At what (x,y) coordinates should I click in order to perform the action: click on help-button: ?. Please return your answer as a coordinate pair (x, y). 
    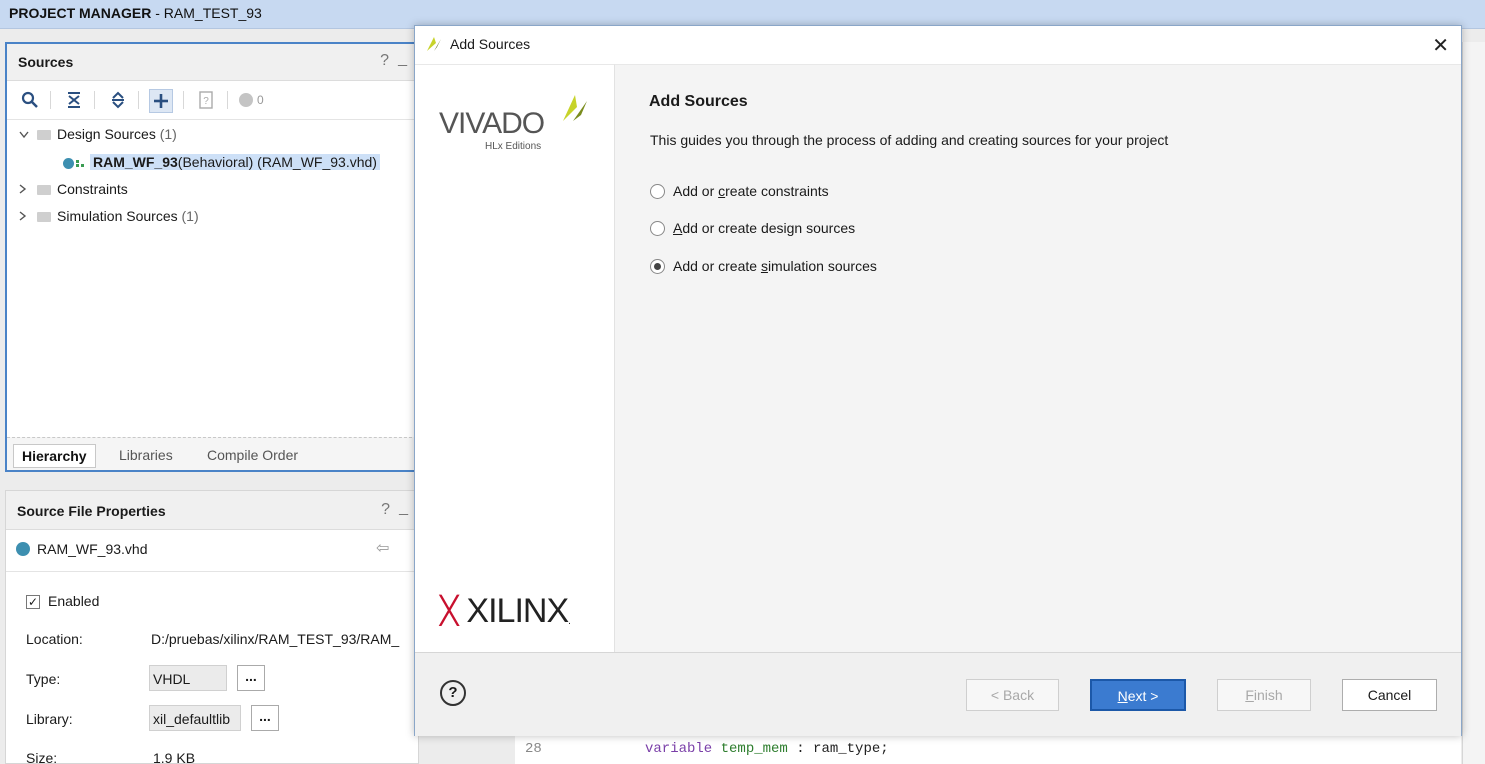
    Looking at the image, I should click on (453, 693).